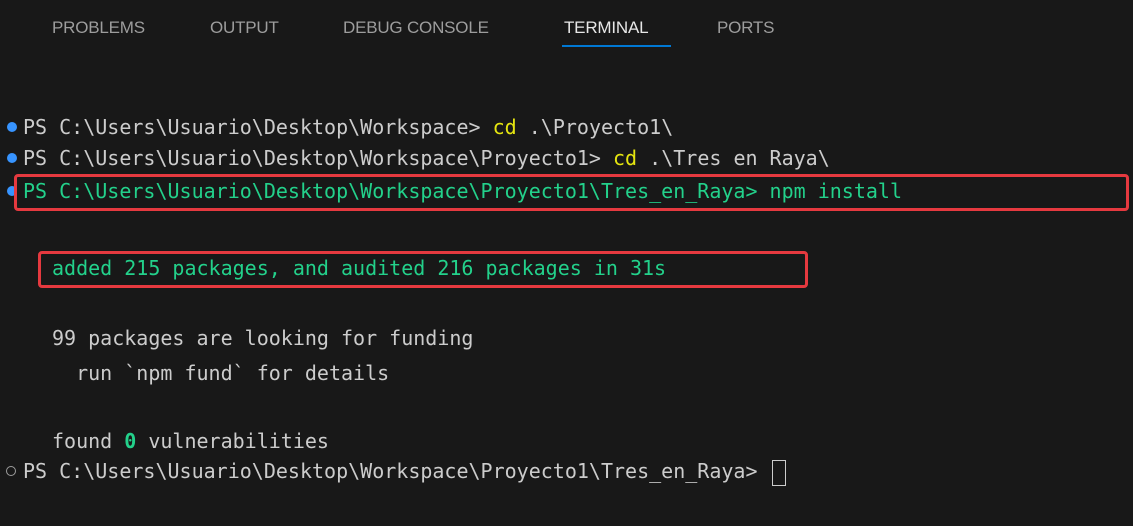 Image resolution: width=1133 pixels, height=526 pixels. I want to click on prompt: PS C:\Users\Usuario\Desktop\Workspace>, so click(258, 127).